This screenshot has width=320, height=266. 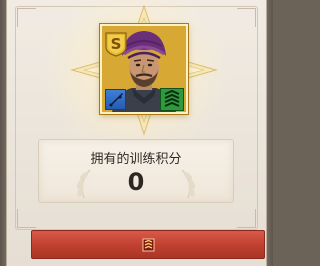 I want to click on svg-text: S, so click(x=116, y=44).